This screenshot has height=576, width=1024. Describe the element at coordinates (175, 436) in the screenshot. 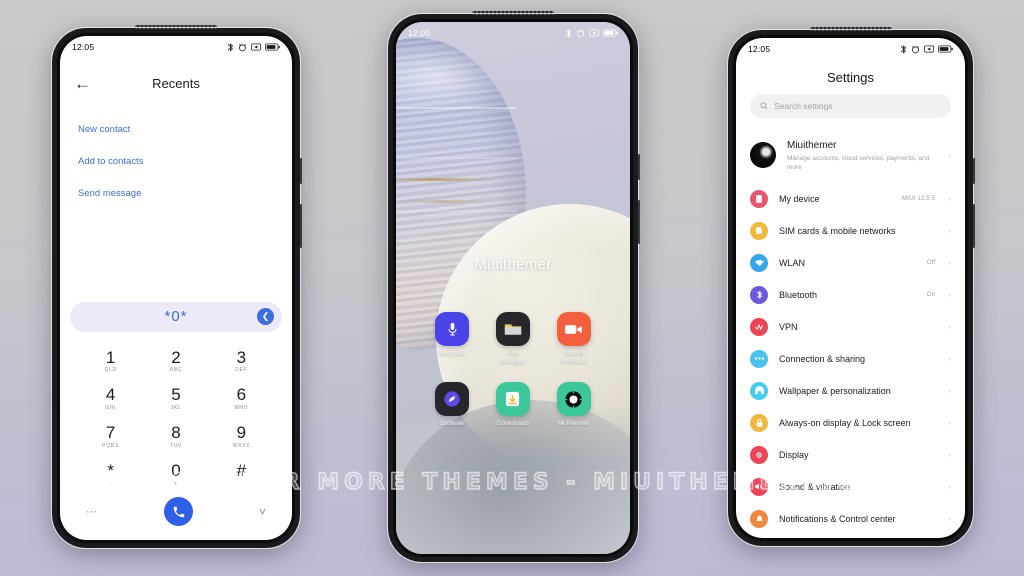

I see `key-8: 8 TUV` at that location.